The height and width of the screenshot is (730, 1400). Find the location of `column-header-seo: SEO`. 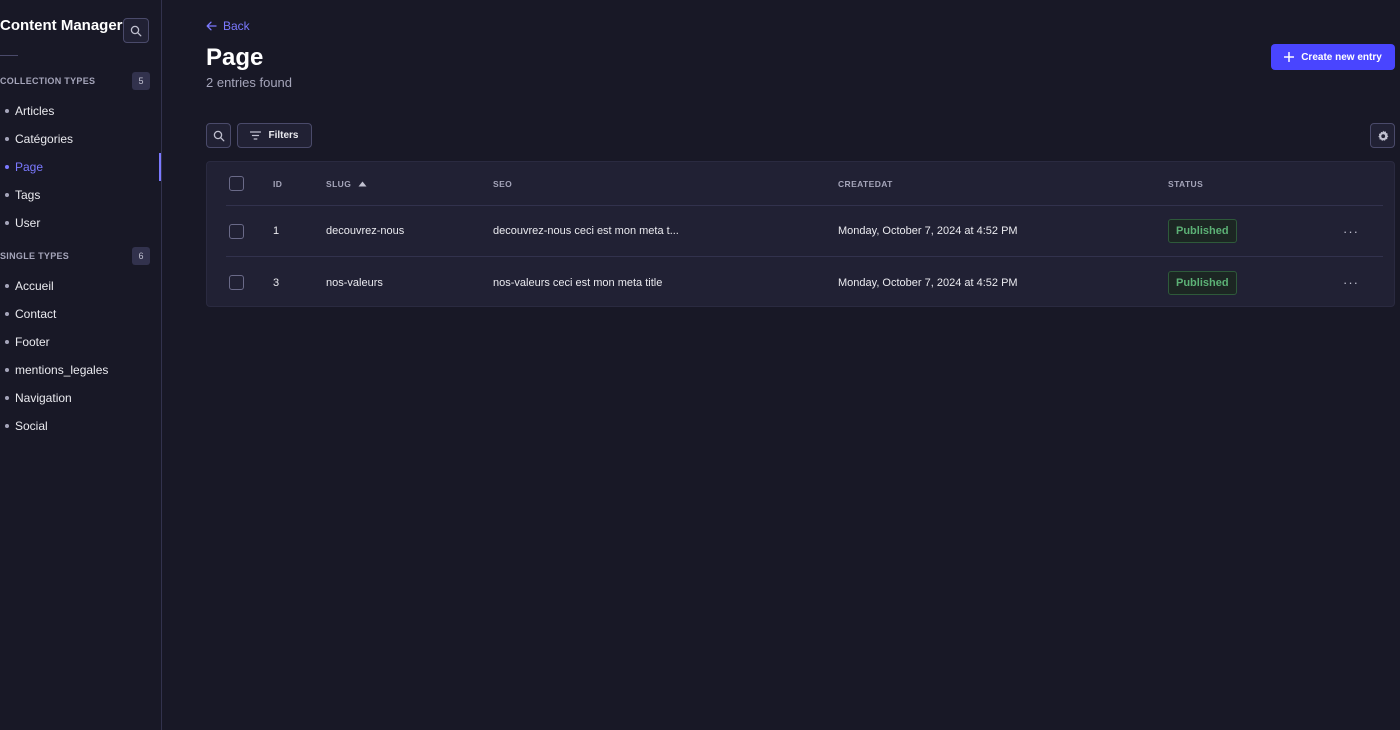

column-header-seo: SEO is located at coordinates (502, 183).